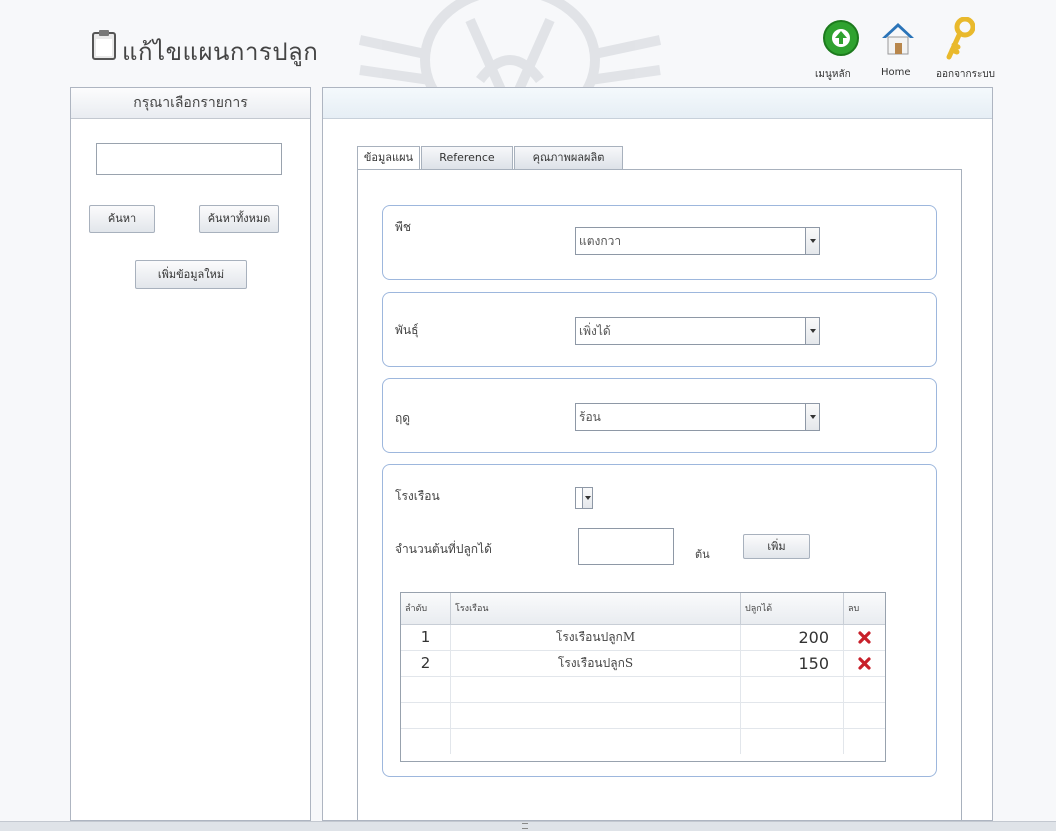  I want to click on green-up-arrow-icon, so click(841, 38).